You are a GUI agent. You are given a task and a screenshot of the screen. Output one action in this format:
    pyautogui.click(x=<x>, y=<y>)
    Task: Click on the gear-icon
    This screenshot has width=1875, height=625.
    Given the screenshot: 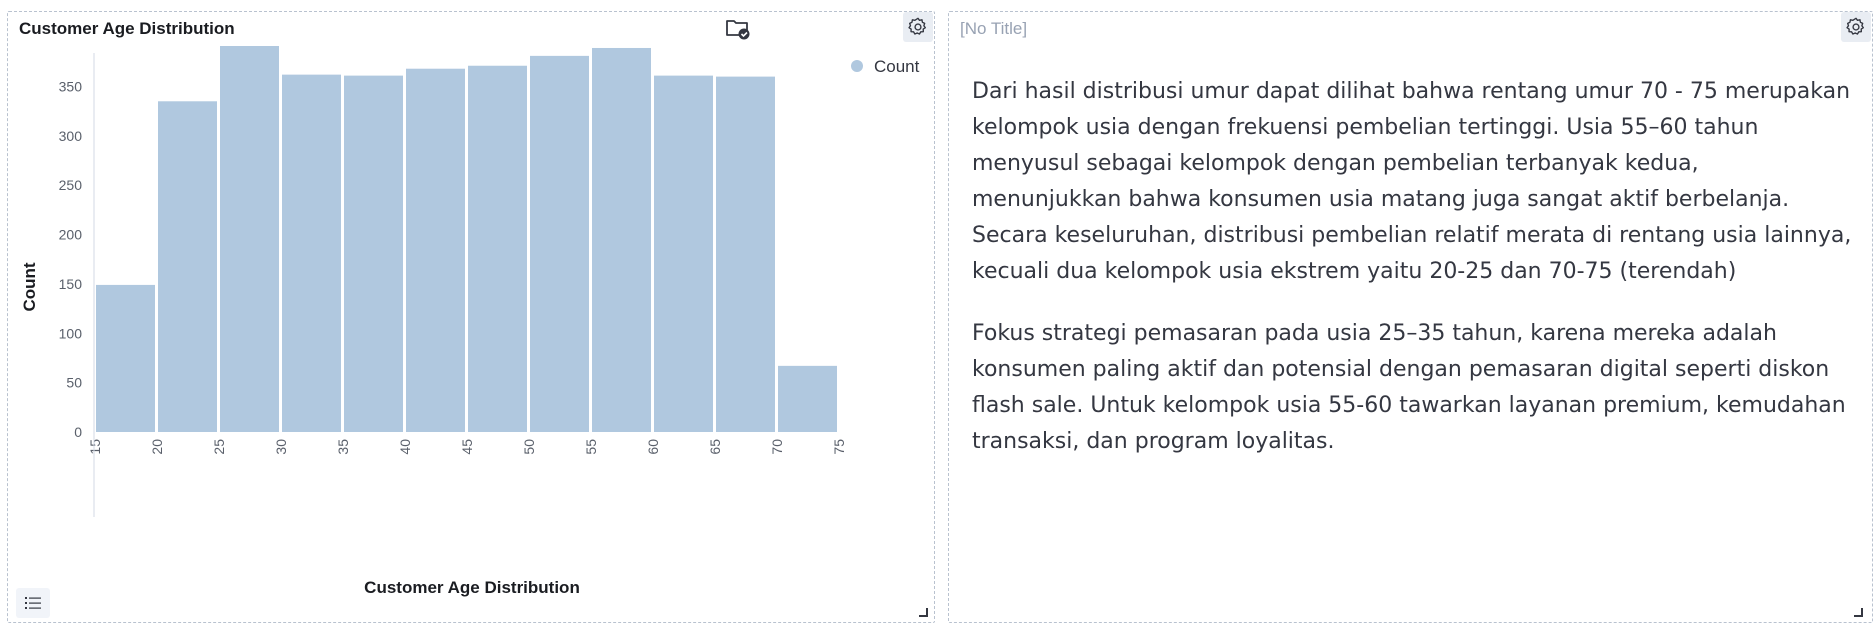 What is the action you would take?
    pyautogui.click(x=1856, y=27)
    